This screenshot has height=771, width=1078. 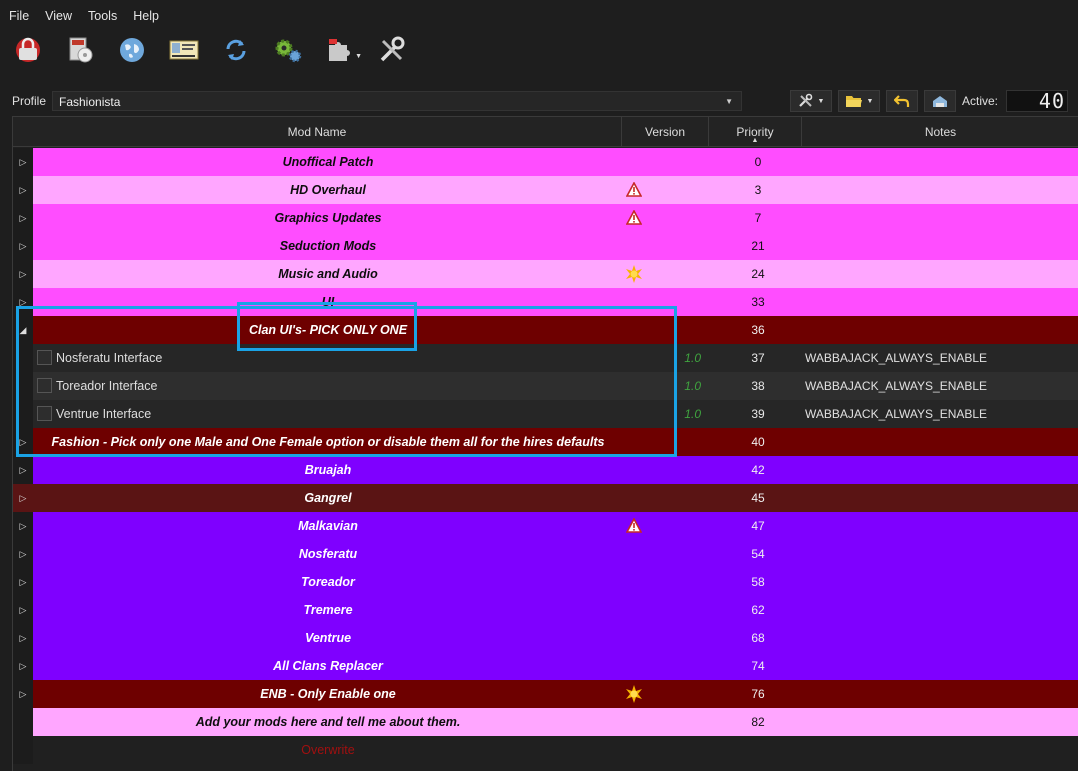 What do you see at coordinates (545, 526) in the screenshot?
I see `separator-row-malkavian: ▷ Malkavian 47` at bounding box center [545, 526].